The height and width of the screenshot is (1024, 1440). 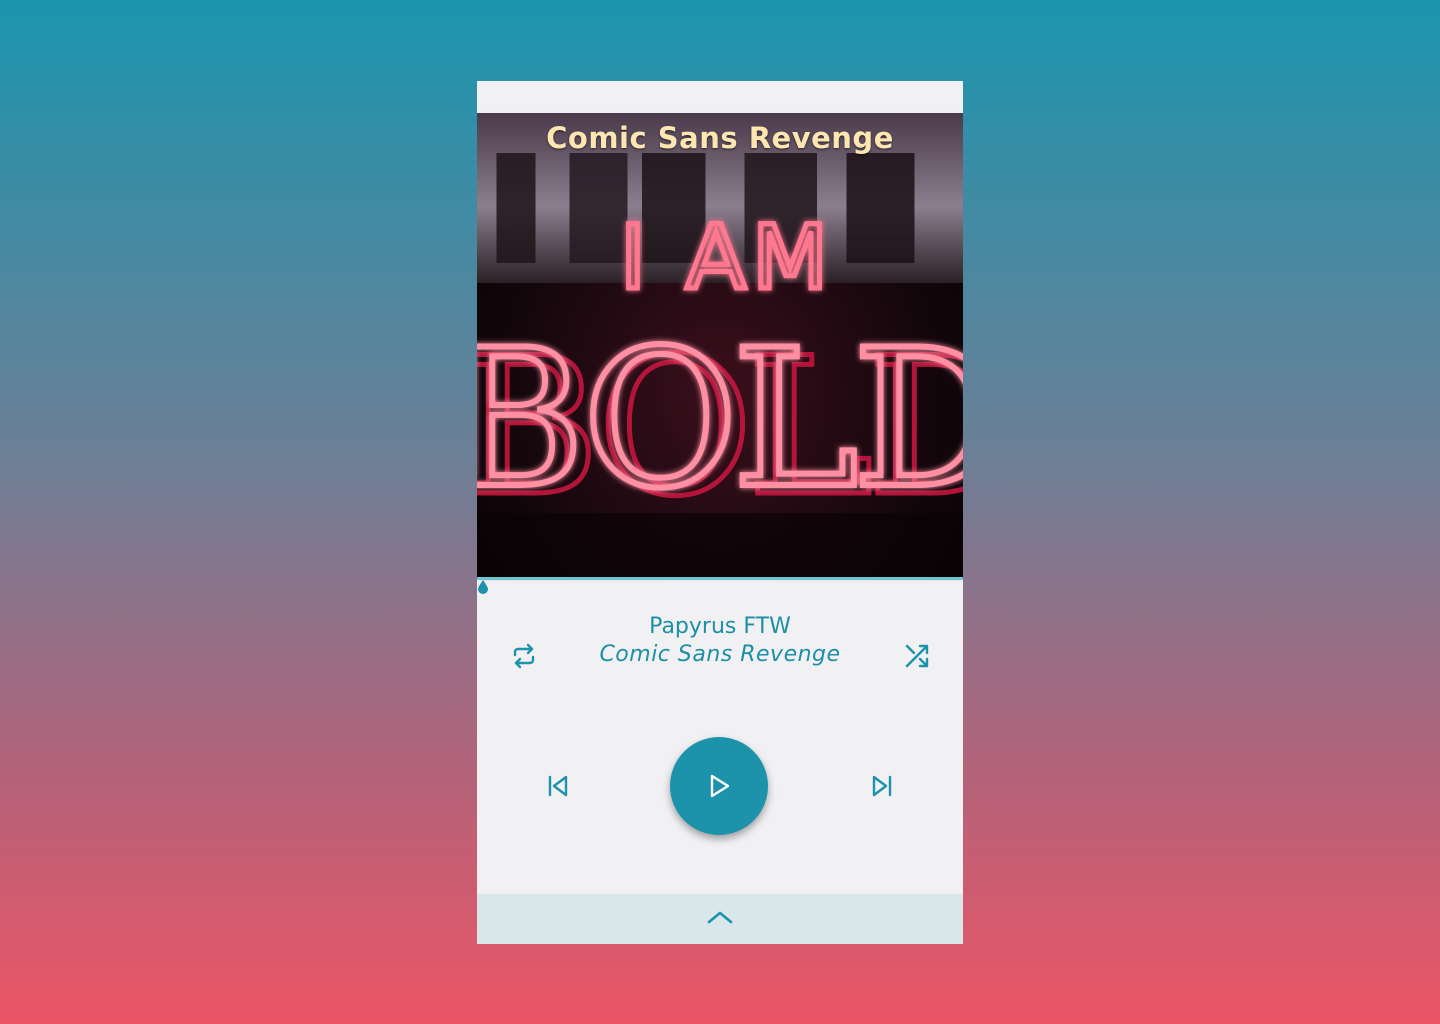 I want to click on shuffle-button, so click(x=917, y=656).